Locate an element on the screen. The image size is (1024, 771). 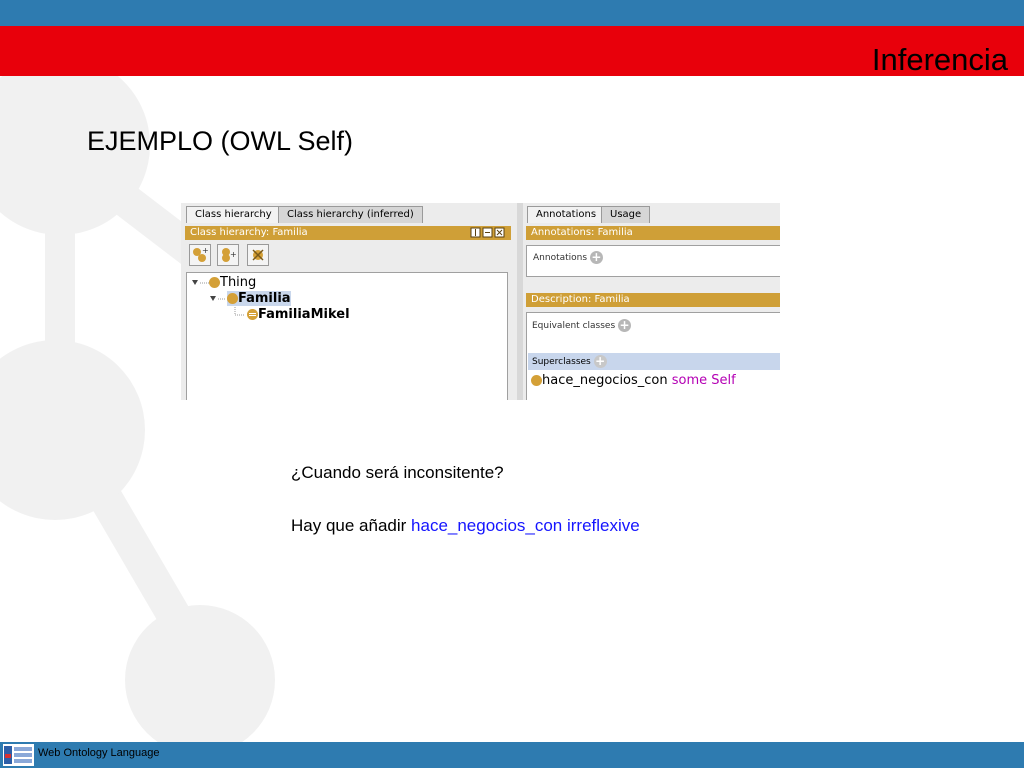
description-header: Description: Familia is located at coordinates (653, 300).